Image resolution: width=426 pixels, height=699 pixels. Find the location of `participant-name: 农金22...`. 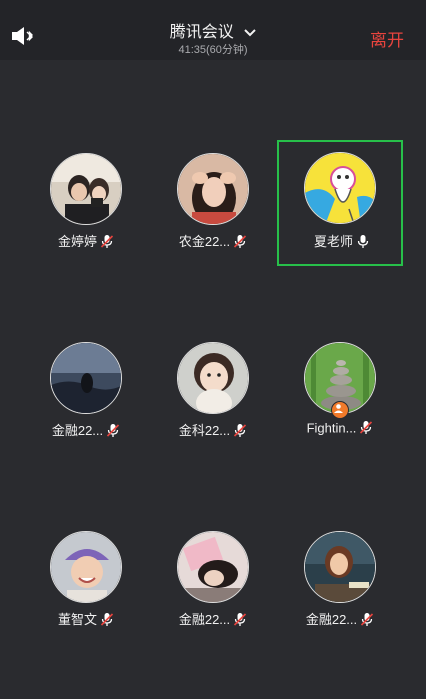

participant-name: 农金22... is located at coordinates (204, 241).